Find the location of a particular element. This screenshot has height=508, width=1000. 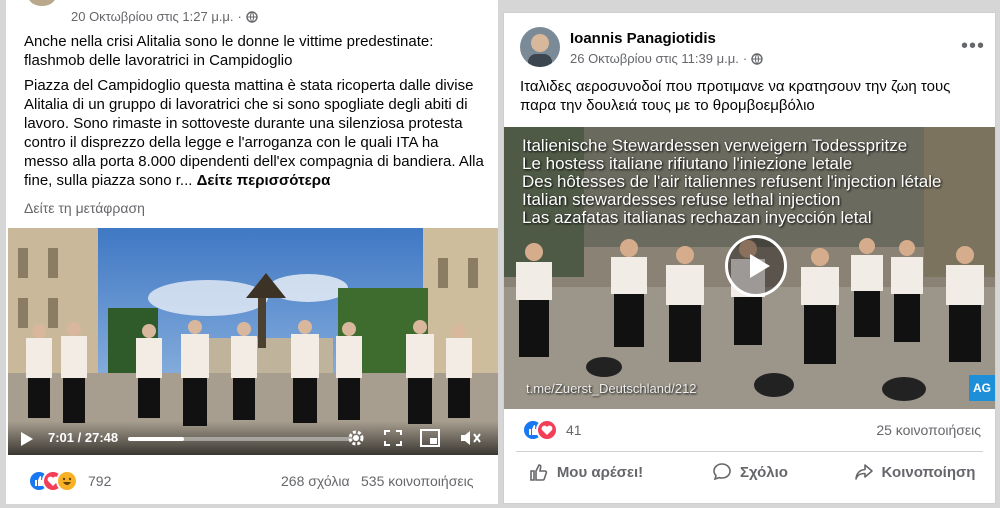

video-controls: 7:01 / 27:48 is located at coordinates (253, 438).